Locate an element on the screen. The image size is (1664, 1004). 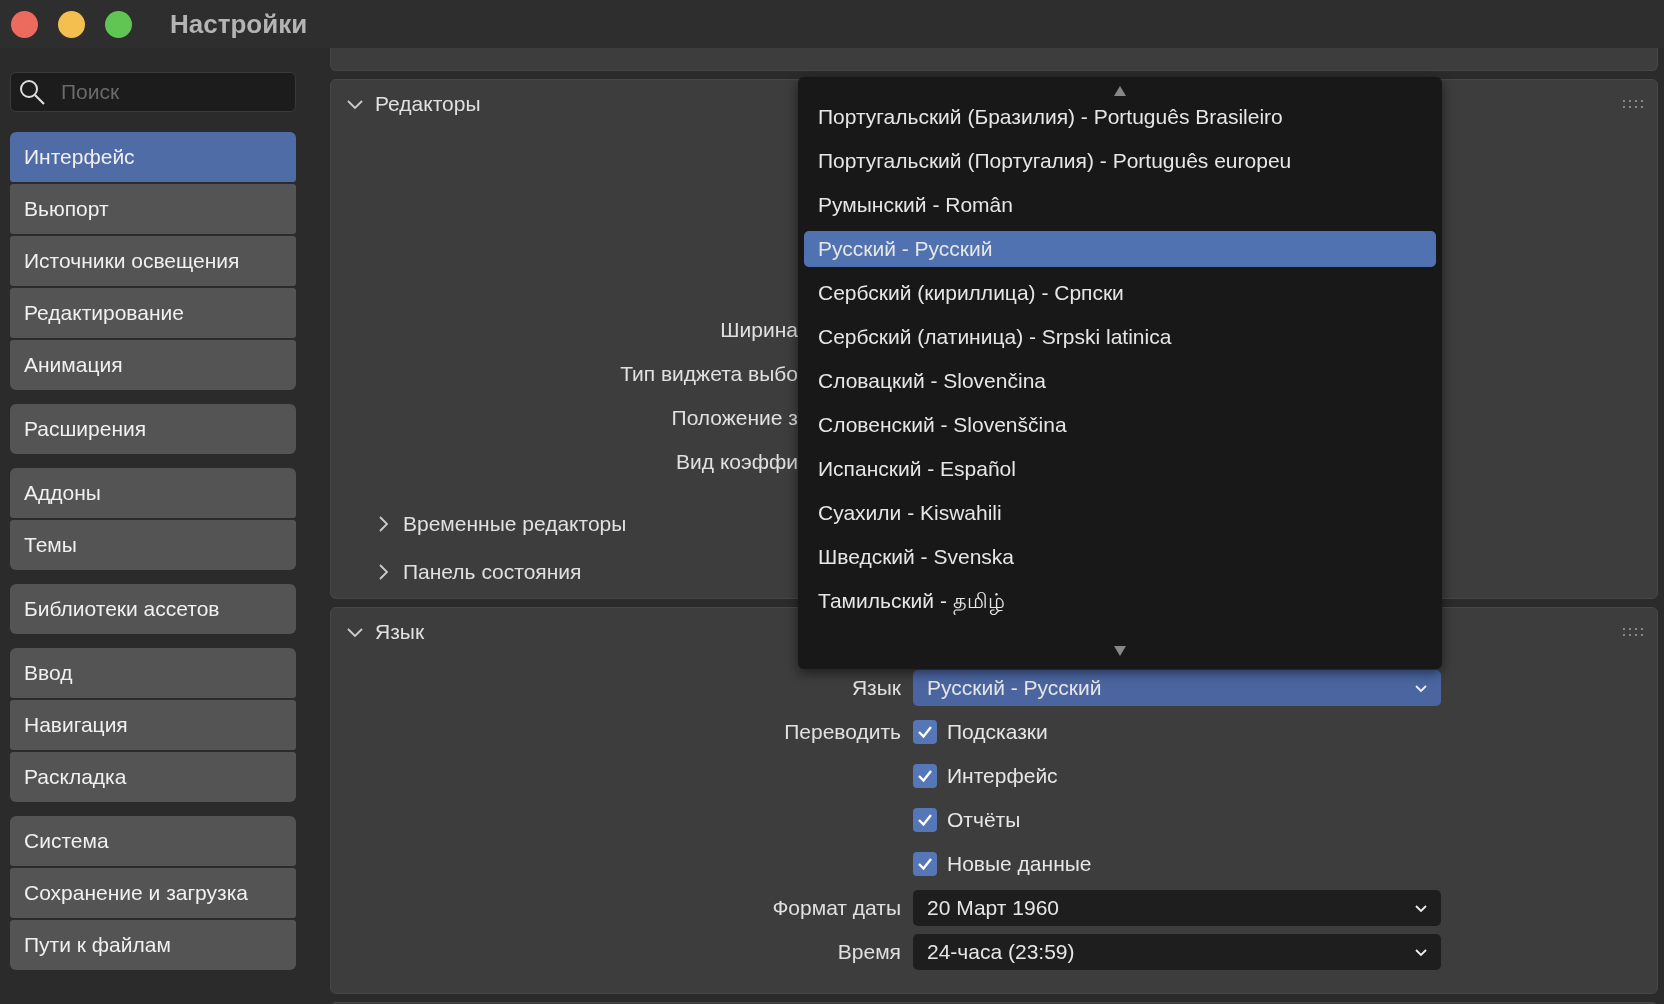
scroll-down-icon is located at coordinates (1120, 651).